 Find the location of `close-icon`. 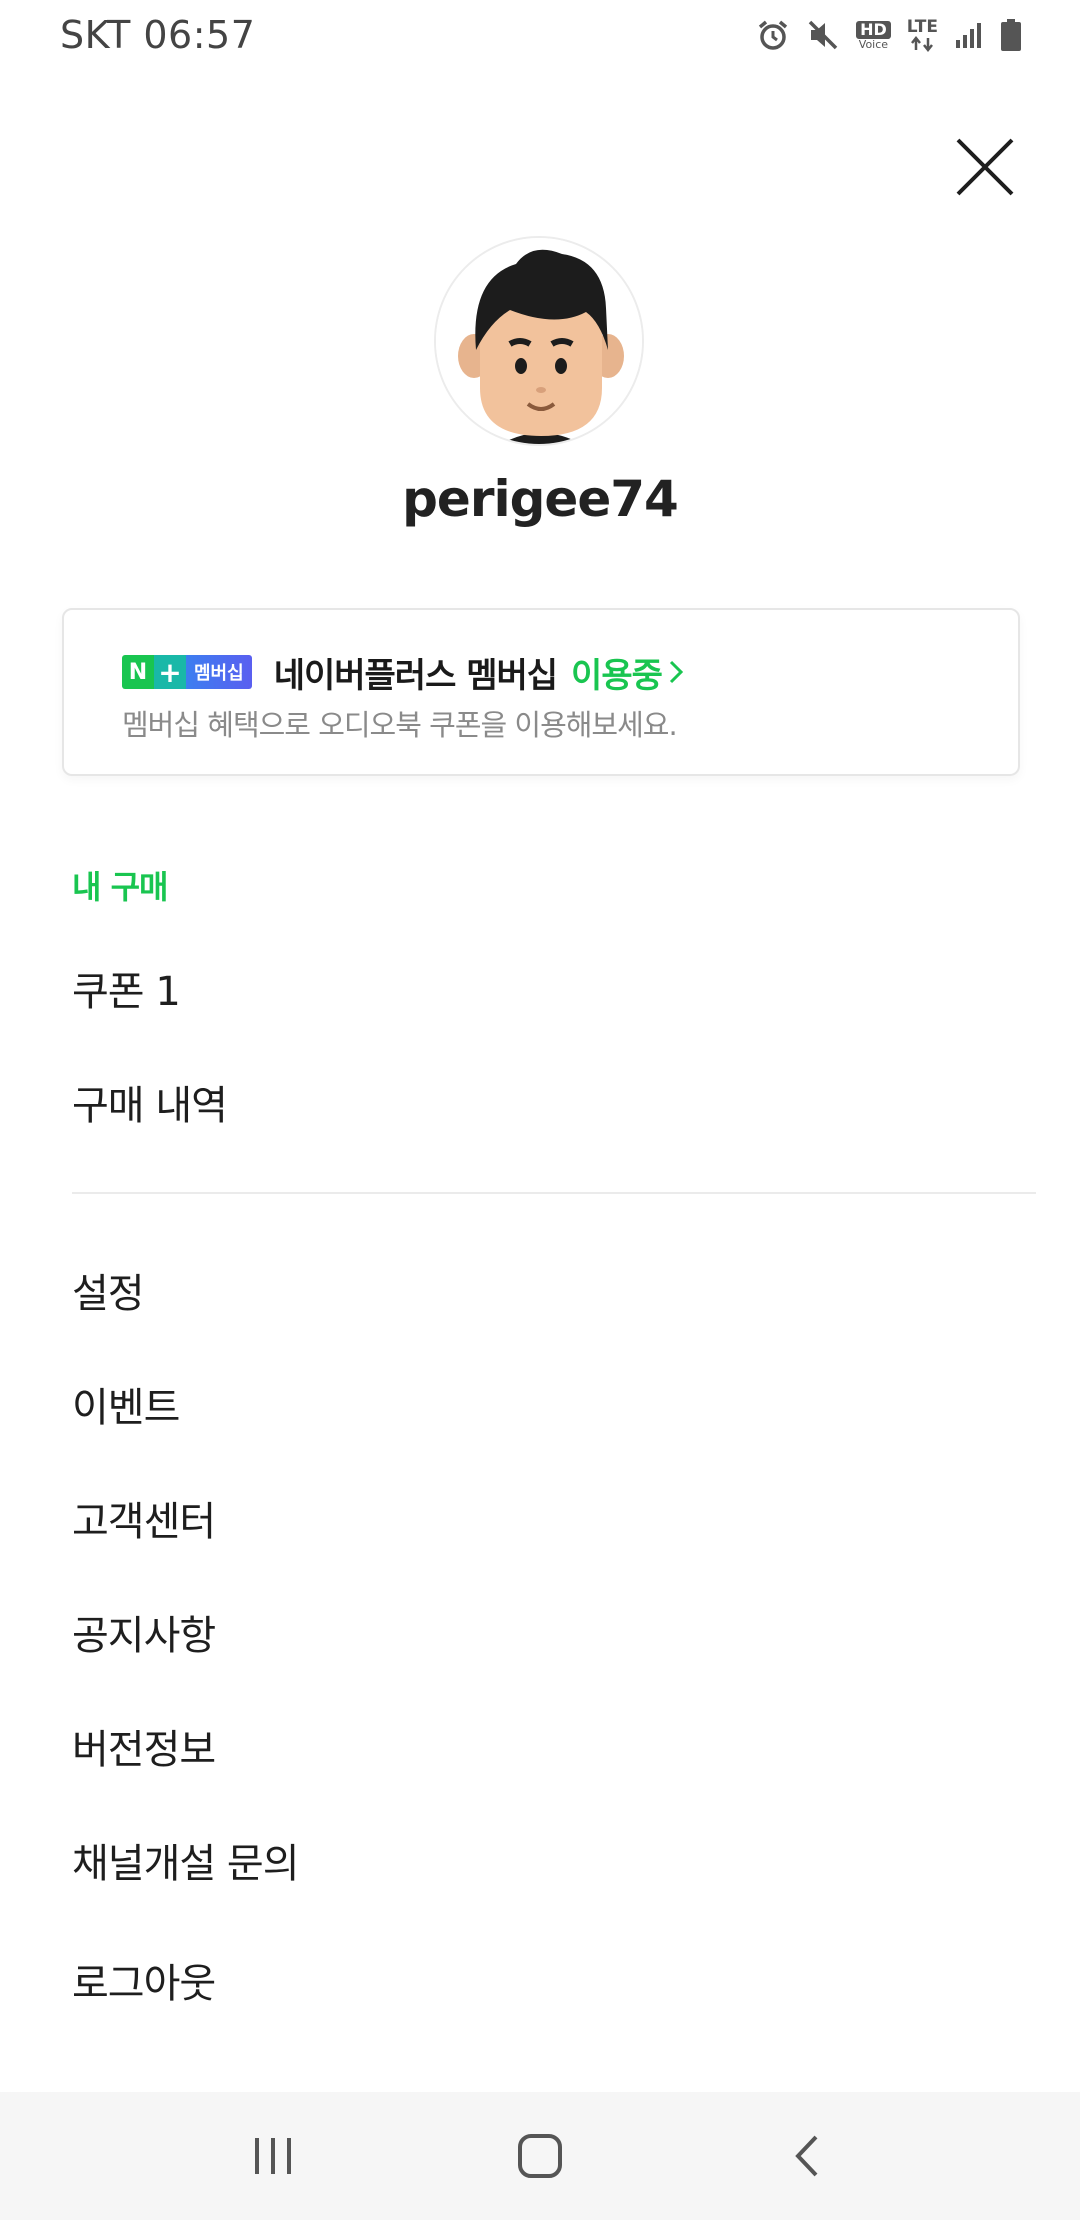

close-icon is located at coordinates (985, 167).